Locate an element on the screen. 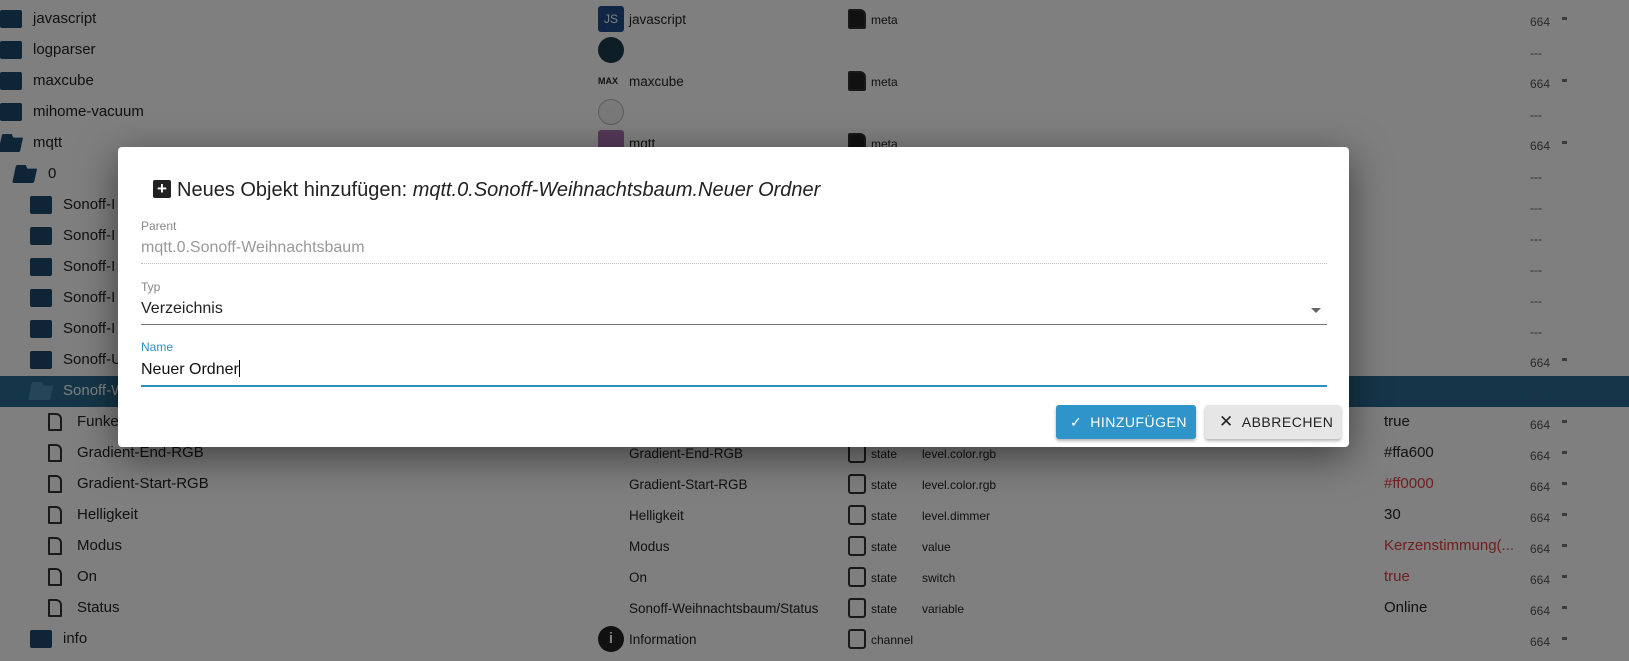  text-cursor is located at coordinates (239, 368).